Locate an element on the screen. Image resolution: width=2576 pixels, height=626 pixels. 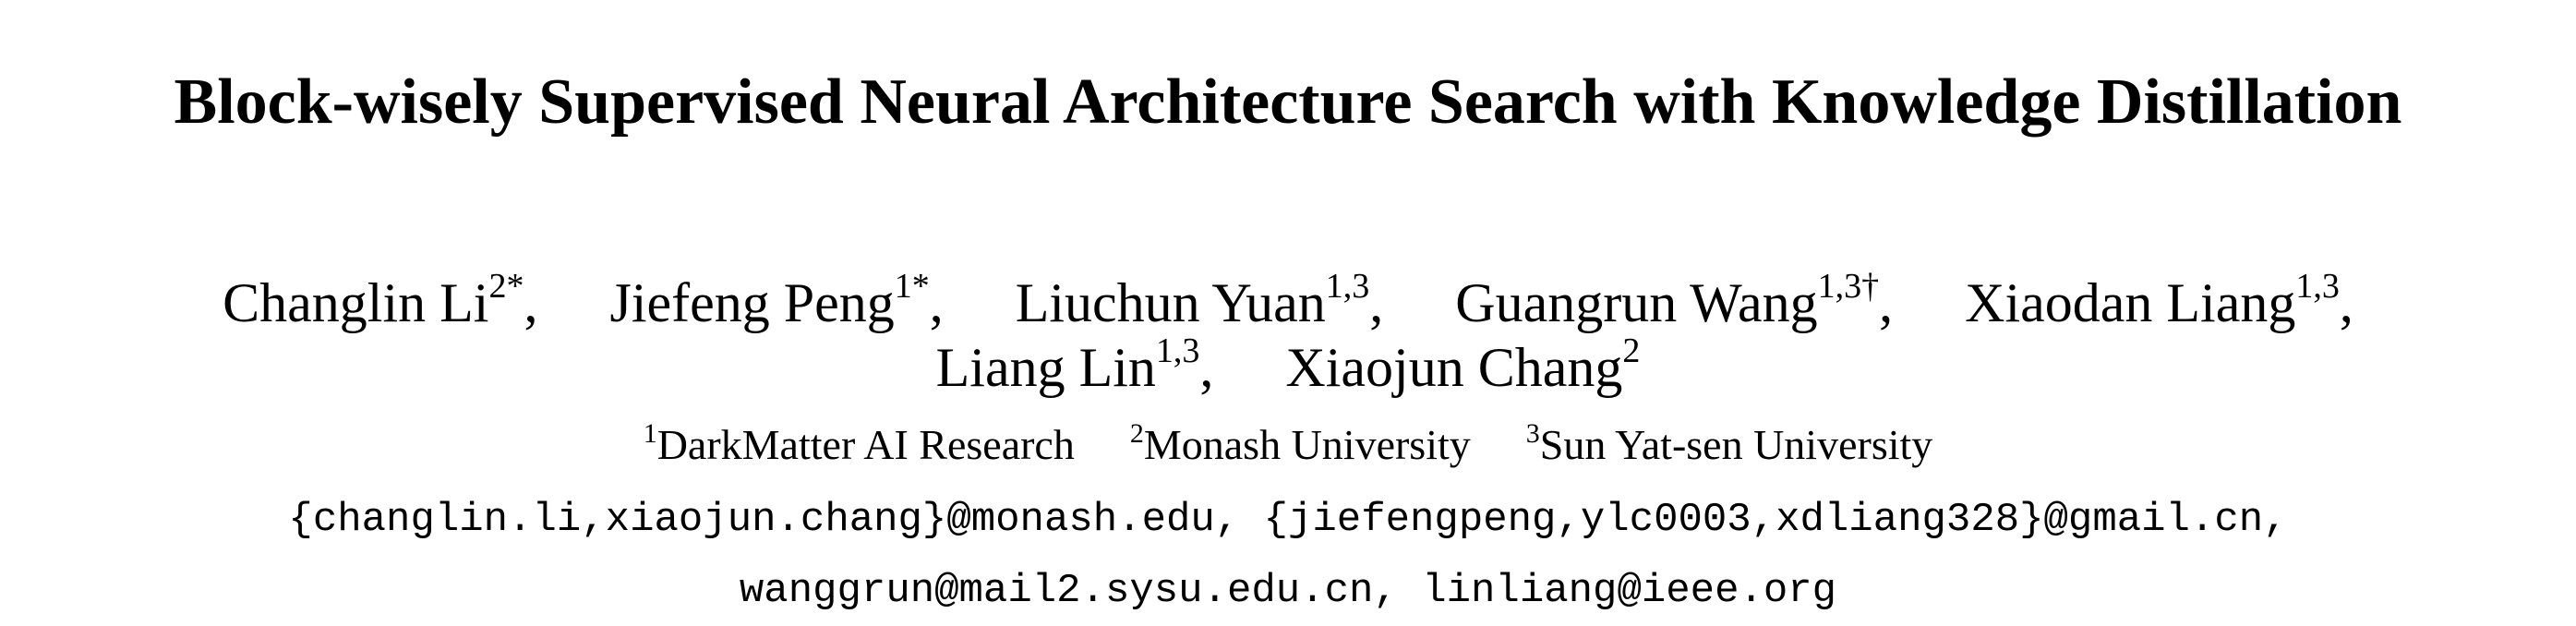
author: Changlin Li2*, is located at coordinates (380, 301).